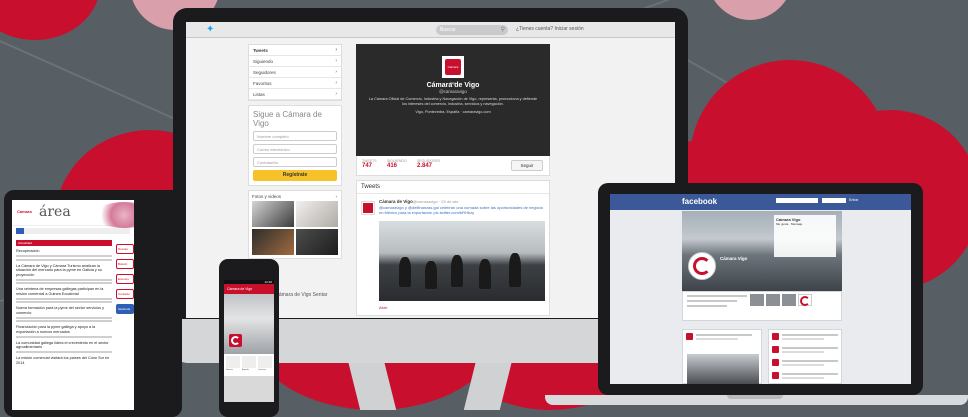  I want to click on nav-item-followers: Seguidores ›, so click(295, 72).